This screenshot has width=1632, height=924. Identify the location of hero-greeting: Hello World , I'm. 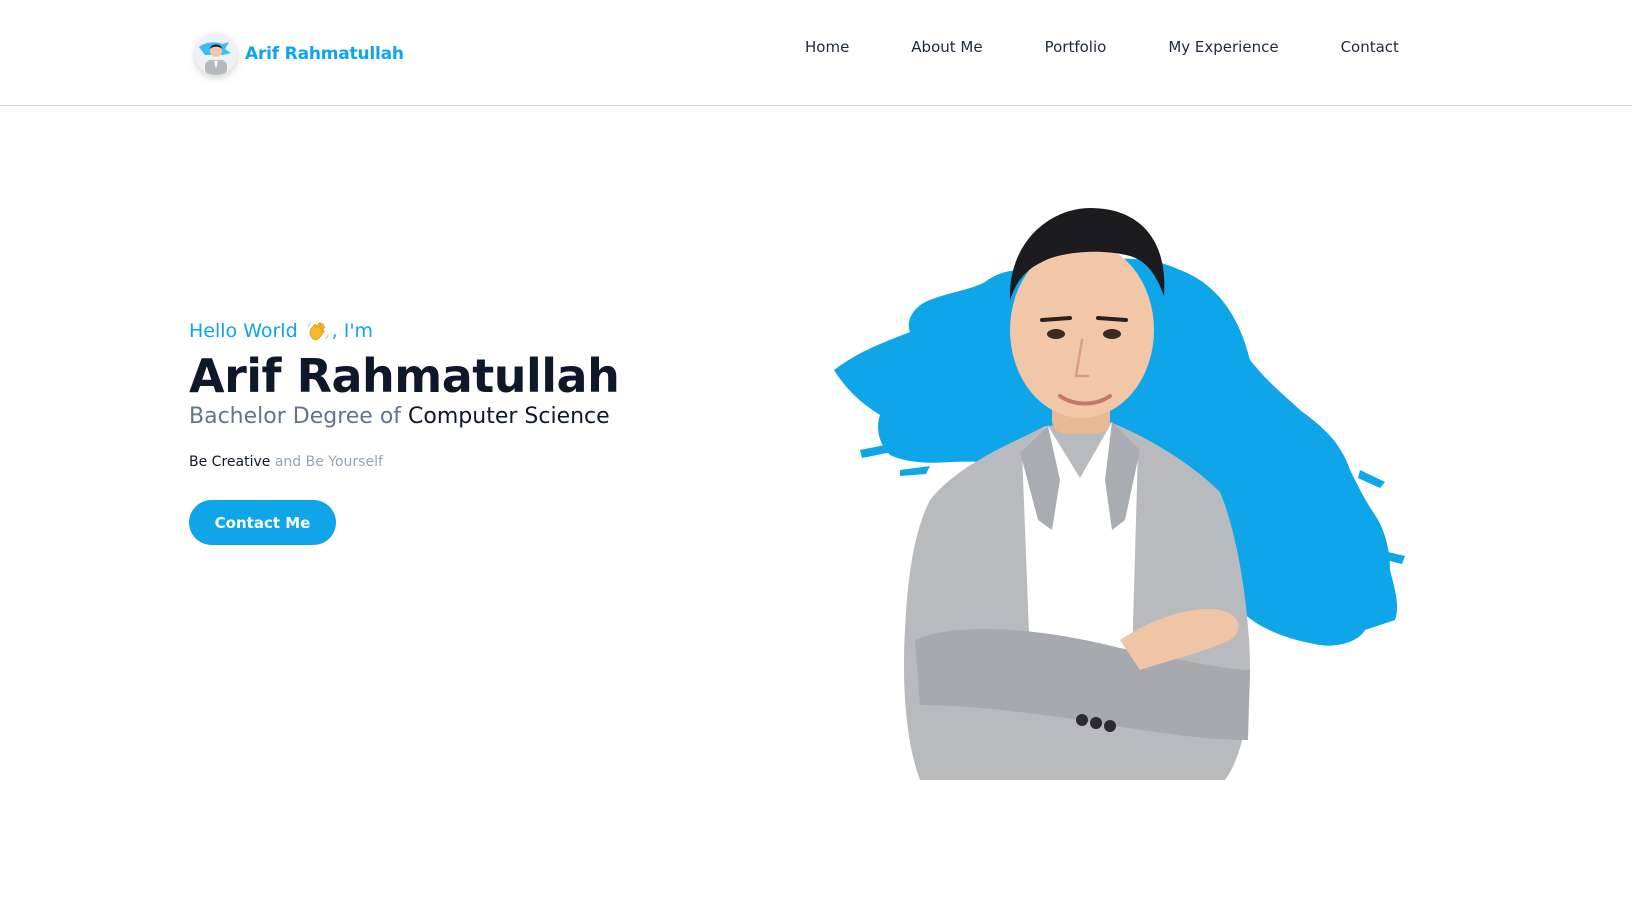
(499, 331).